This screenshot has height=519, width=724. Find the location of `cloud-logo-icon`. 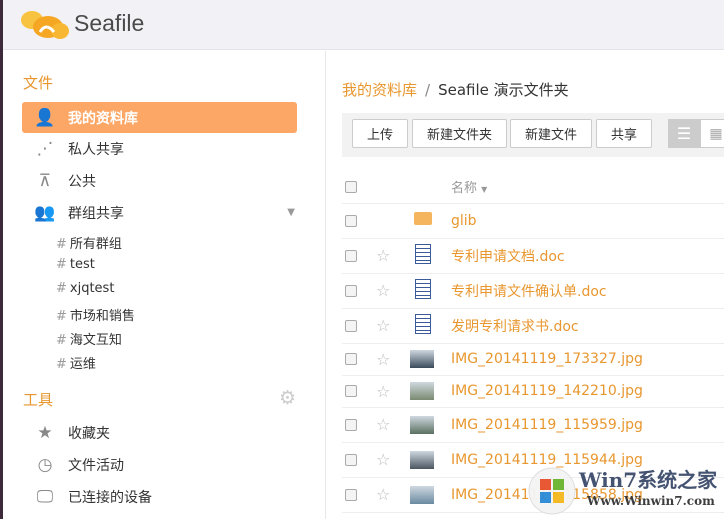

cloud-logo-icon is located at coordinates (45, 25).